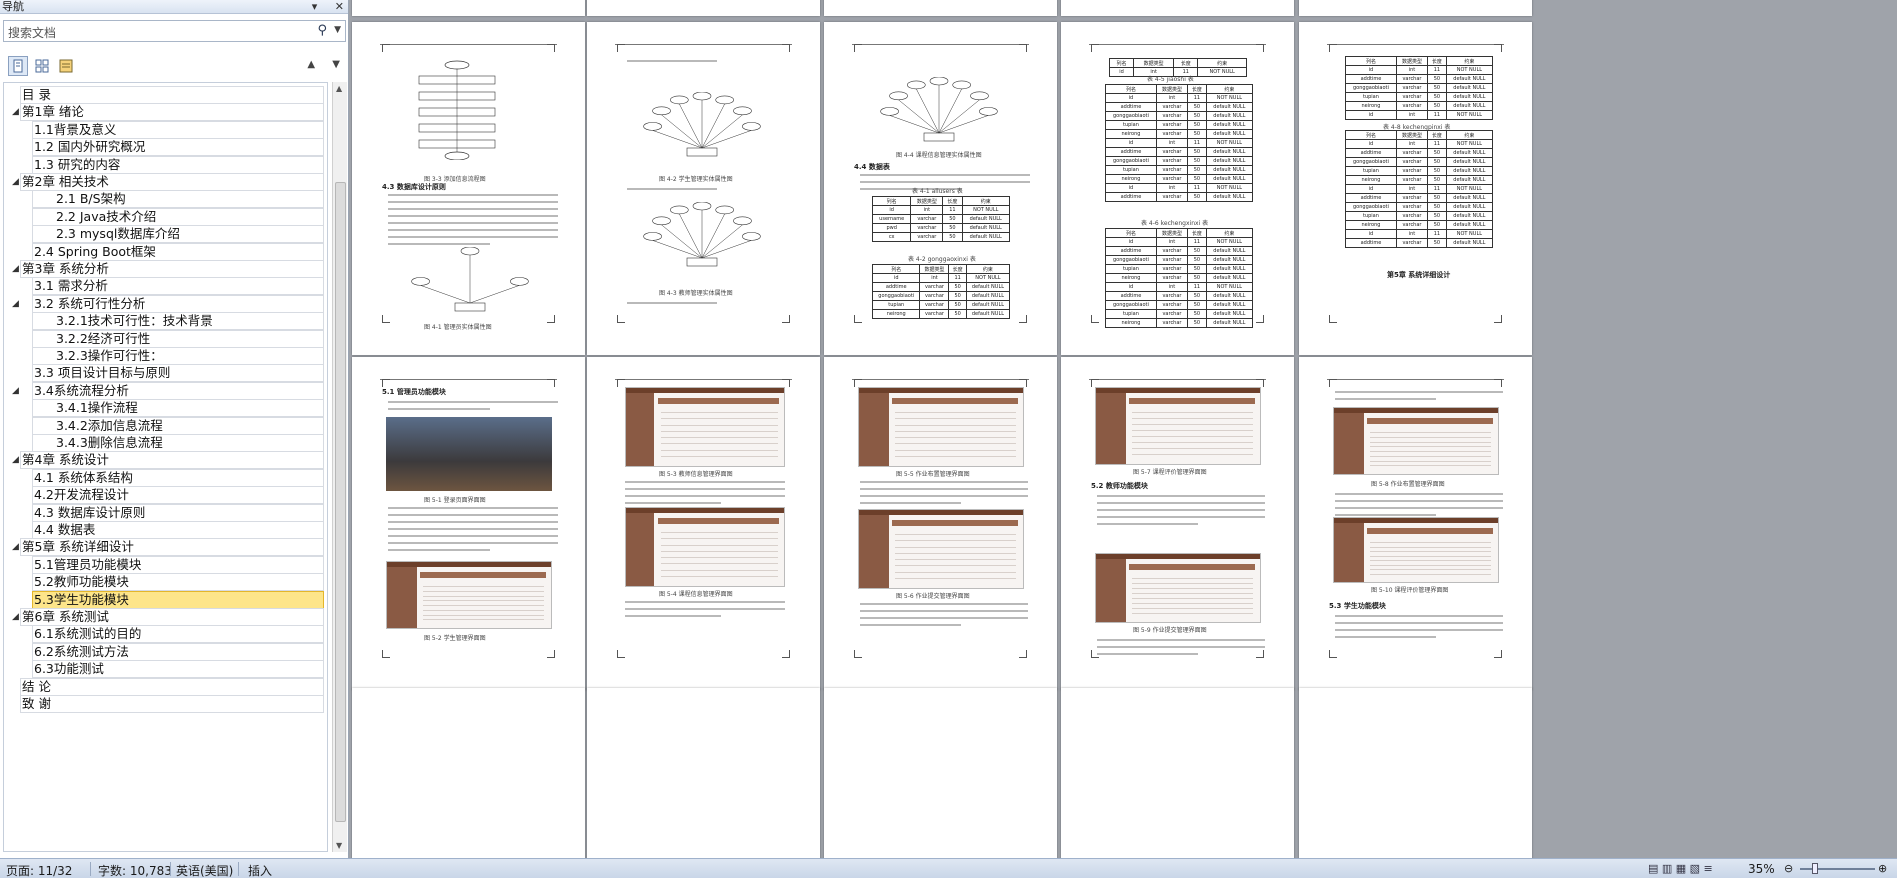  I want to click on text: 图 4-3 教师管理实体属性图, so click(696, 293).